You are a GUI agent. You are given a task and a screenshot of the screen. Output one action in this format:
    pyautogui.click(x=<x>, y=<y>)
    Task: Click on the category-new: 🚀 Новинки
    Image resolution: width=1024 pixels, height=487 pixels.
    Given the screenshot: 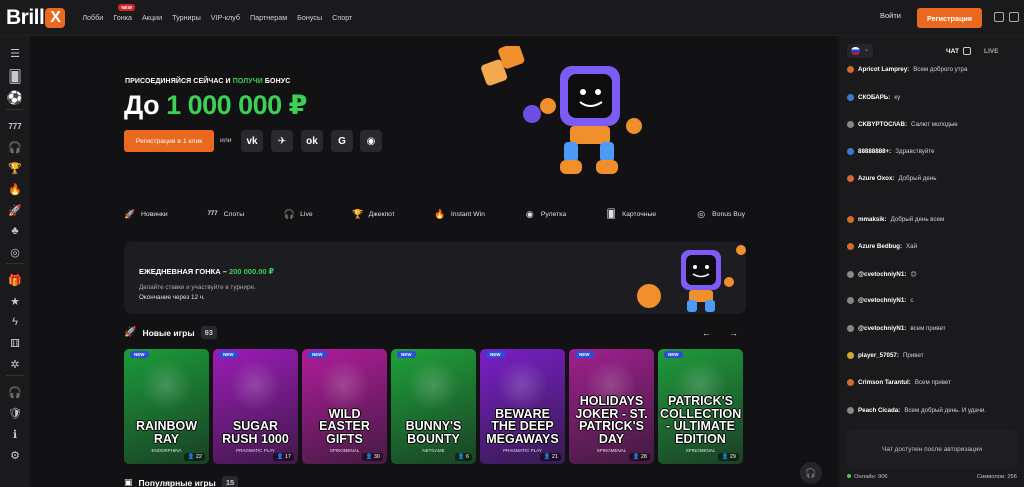 What is the action you would take?
    pyautogui.click(x=145, y=214)
    